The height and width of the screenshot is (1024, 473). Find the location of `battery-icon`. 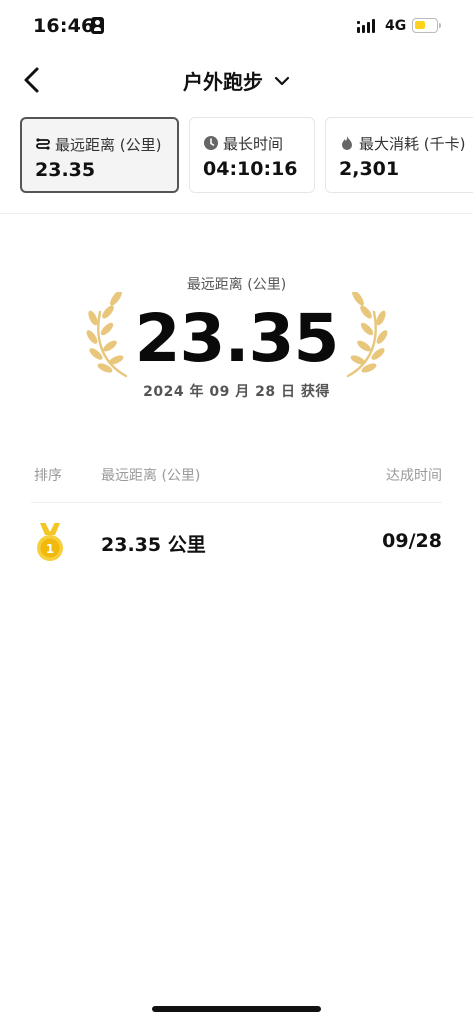

battery-icon is located at coordinates (426, 25).